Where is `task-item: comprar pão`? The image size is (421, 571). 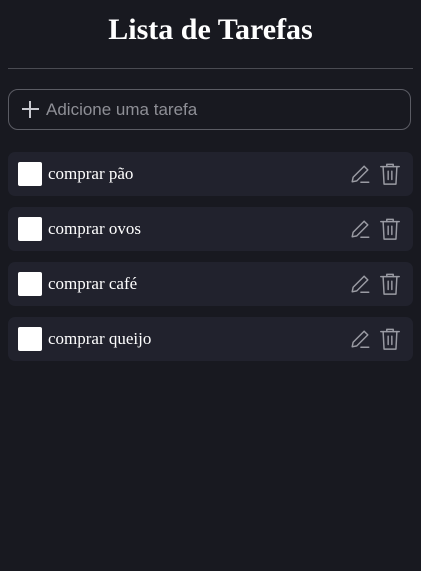
task-item: comprar pão is located at coordinates (210, 174).